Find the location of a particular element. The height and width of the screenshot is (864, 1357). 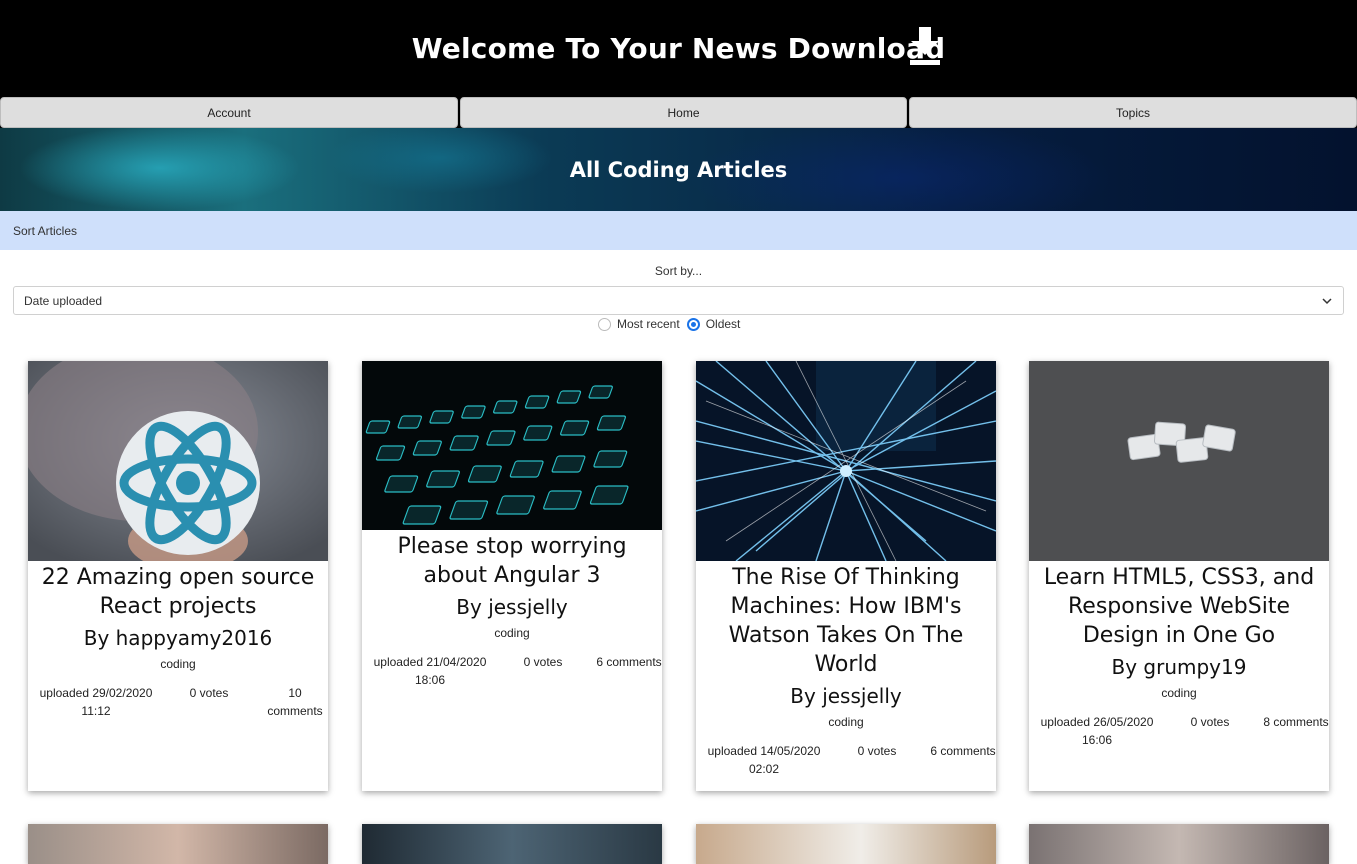

sort-articles-label: Sort Articles is located at coordinates (45, 230).